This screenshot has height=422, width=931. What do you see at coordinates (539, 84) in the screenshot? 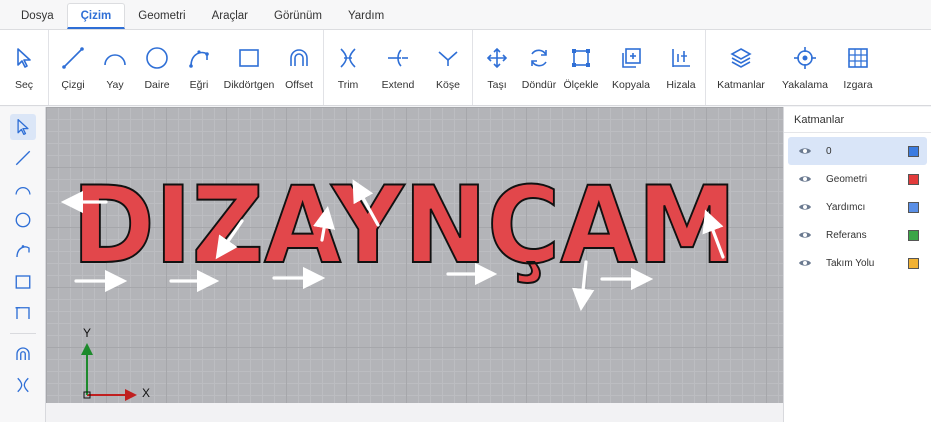
I see `rotate-tool-label: Döndür` at bounding box center [539, 84].